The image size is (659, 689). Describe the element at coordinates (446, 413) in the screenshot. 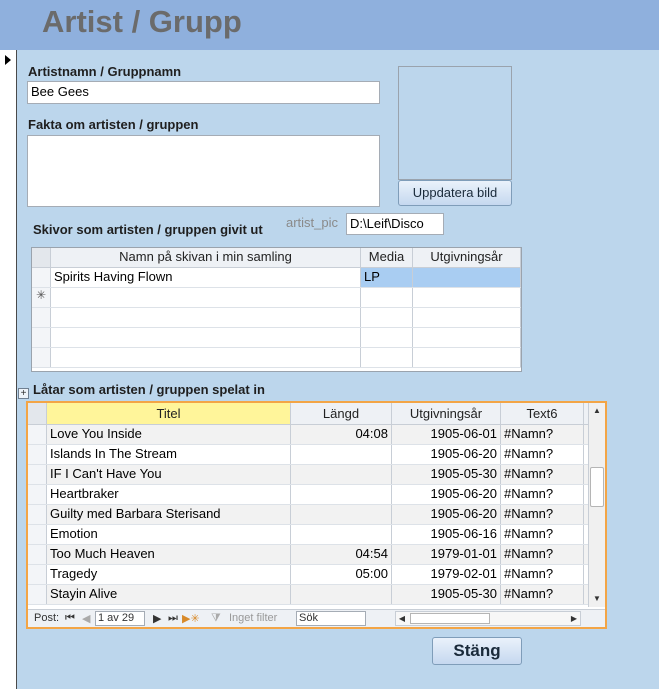

I see `songs-col-year: Utgivningsår` at that location.